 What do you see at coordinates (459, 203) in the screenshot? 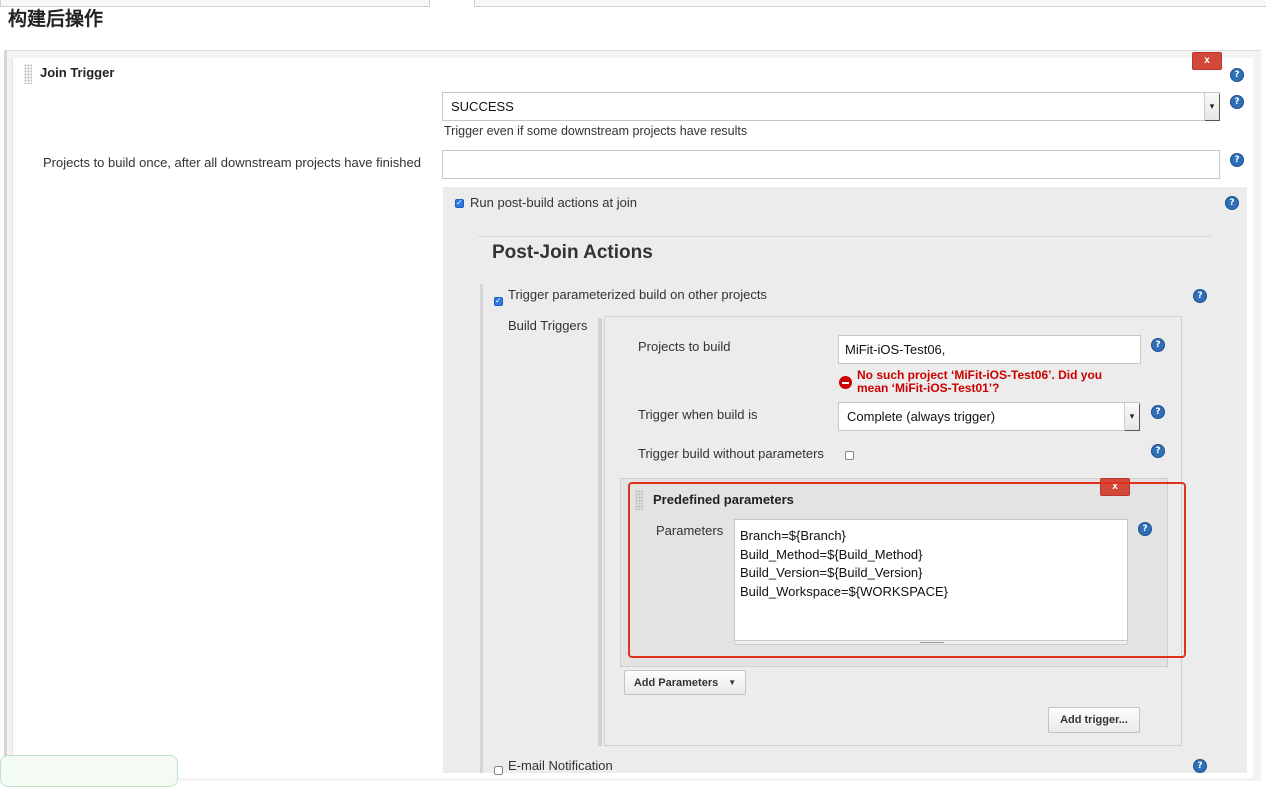
I see `run-post-build-checkbox` at bounding box center [459, 203].